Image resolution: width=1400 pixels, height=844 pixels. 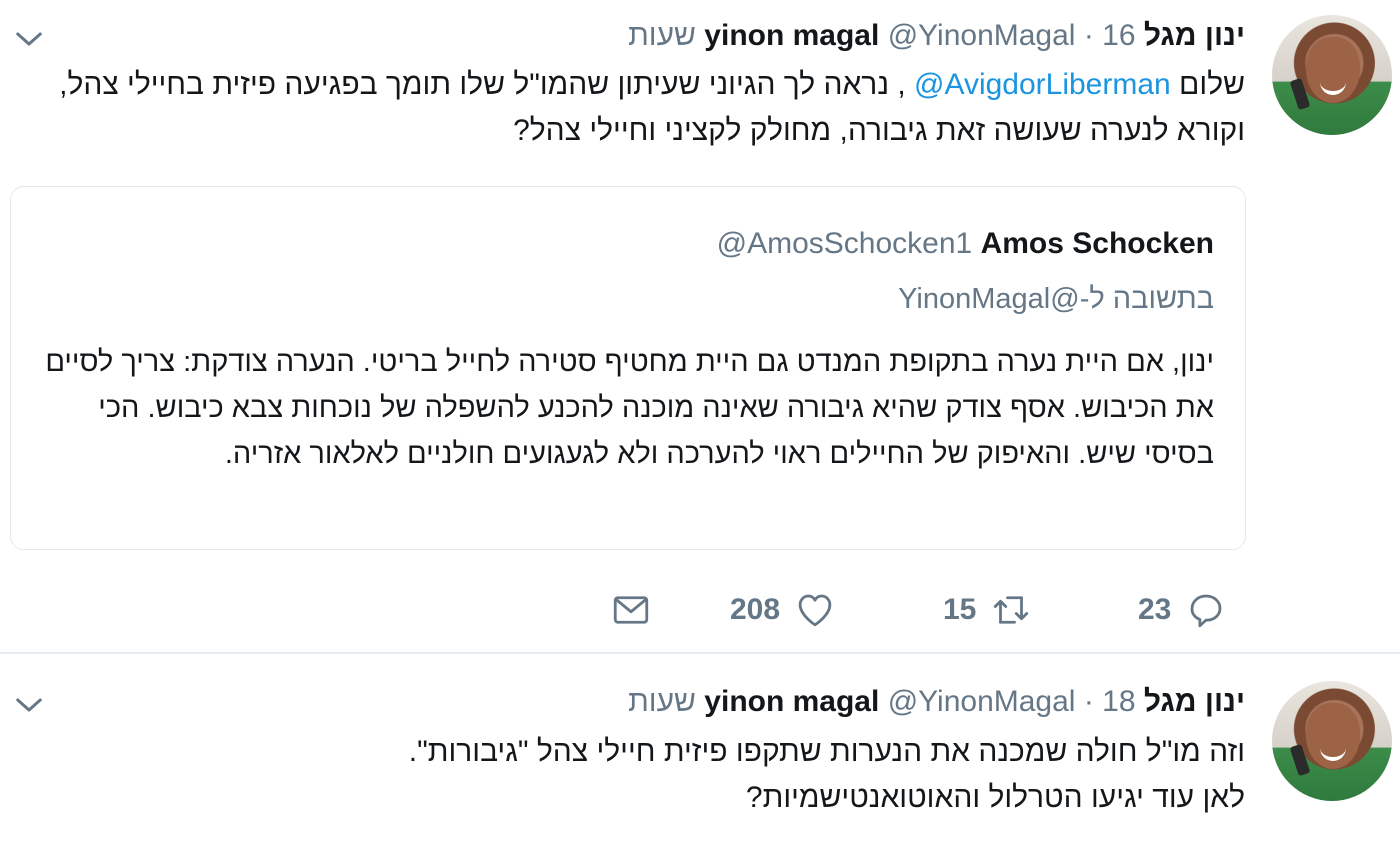 What do you see at coordinates (1182, 610) in the screenshot?
I see `reply-button: 23` at bounding box center [1182, 610].